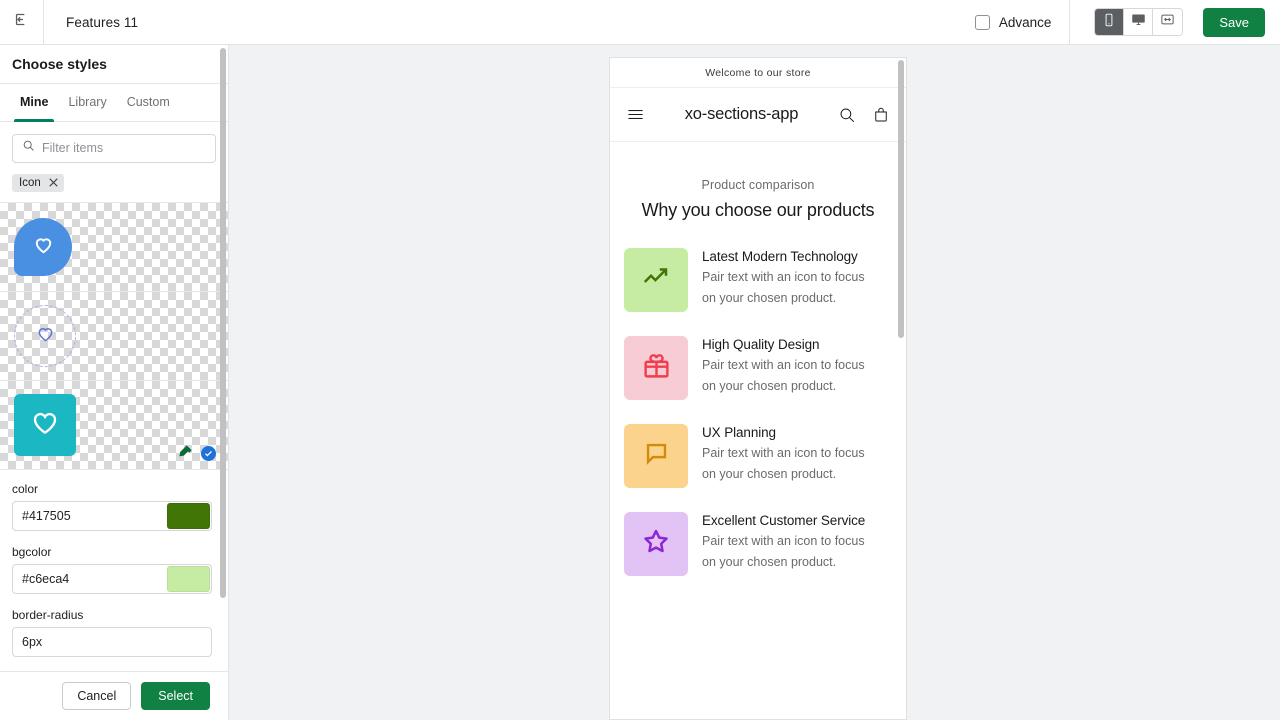 This screenshot has width=1280, height=720. I want to click on filter-chip-label: Icon, so click(30, 182).